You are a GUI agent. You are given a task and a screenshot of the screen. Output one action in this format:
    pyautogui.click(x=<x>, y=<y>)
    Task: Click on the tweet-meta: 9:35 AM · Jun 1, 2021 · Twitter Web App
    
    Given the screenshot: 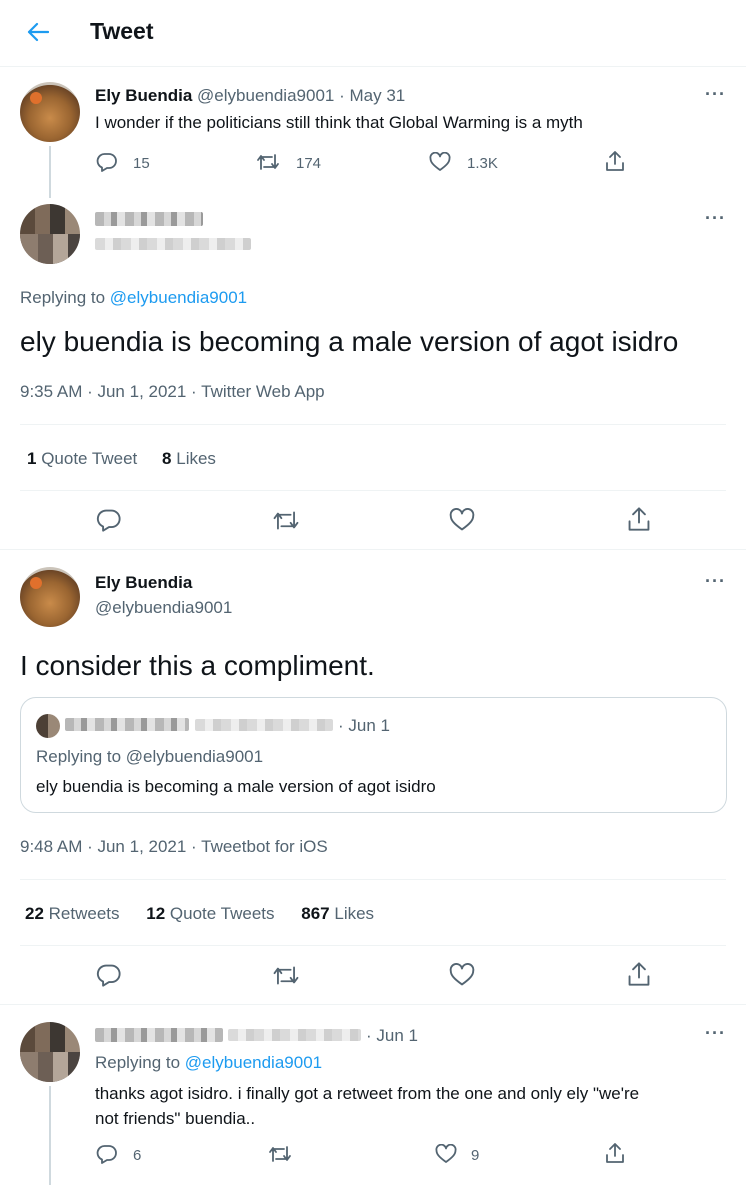 What is the action you would take?
    pyautogui.click(x=172, y=392)
    